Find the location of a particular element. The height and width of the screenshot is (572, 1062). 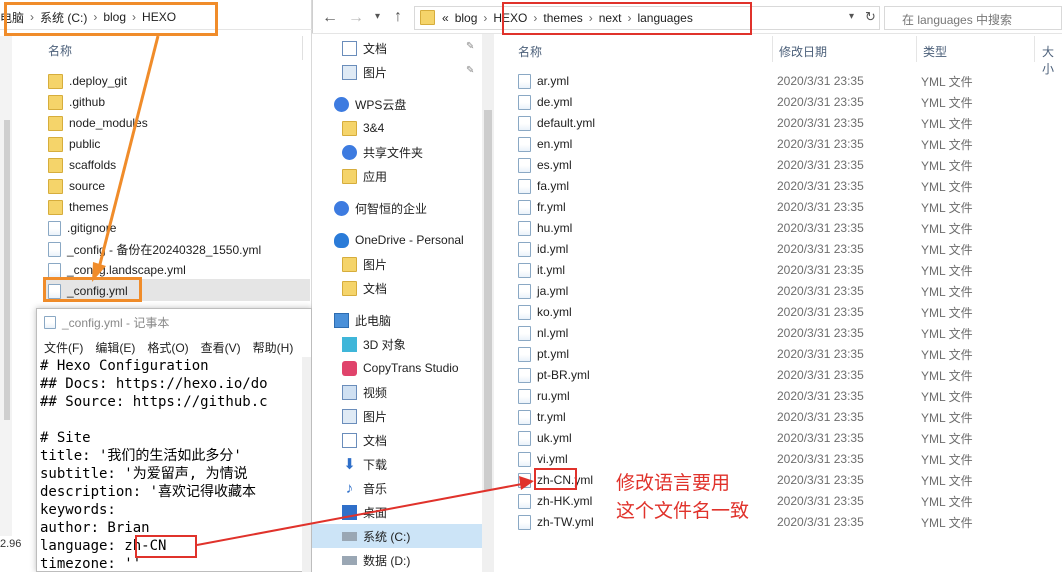

red-arrow-line is located at coordinates (359, 514).